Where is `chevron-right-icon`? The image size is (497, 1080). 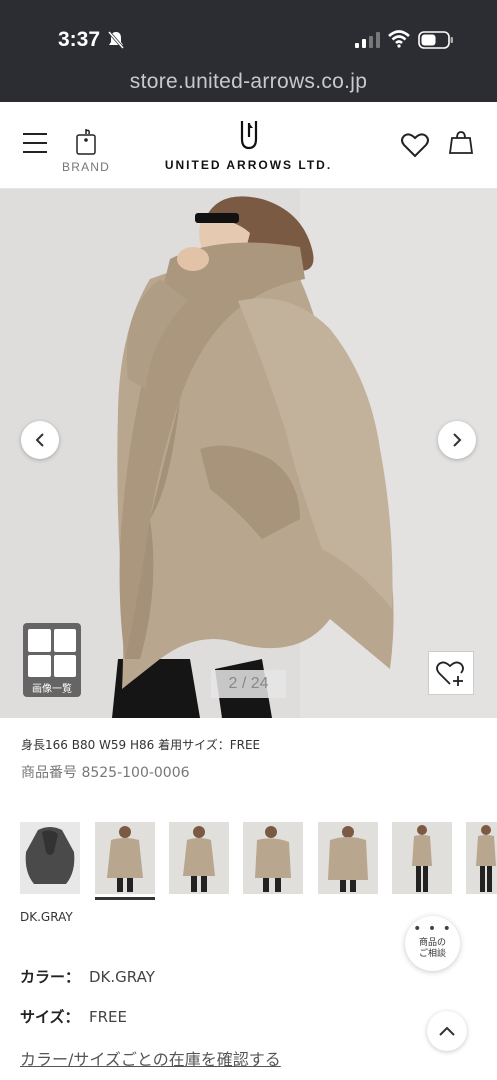
chevron-right-icon is located at coordinates (457, 440).